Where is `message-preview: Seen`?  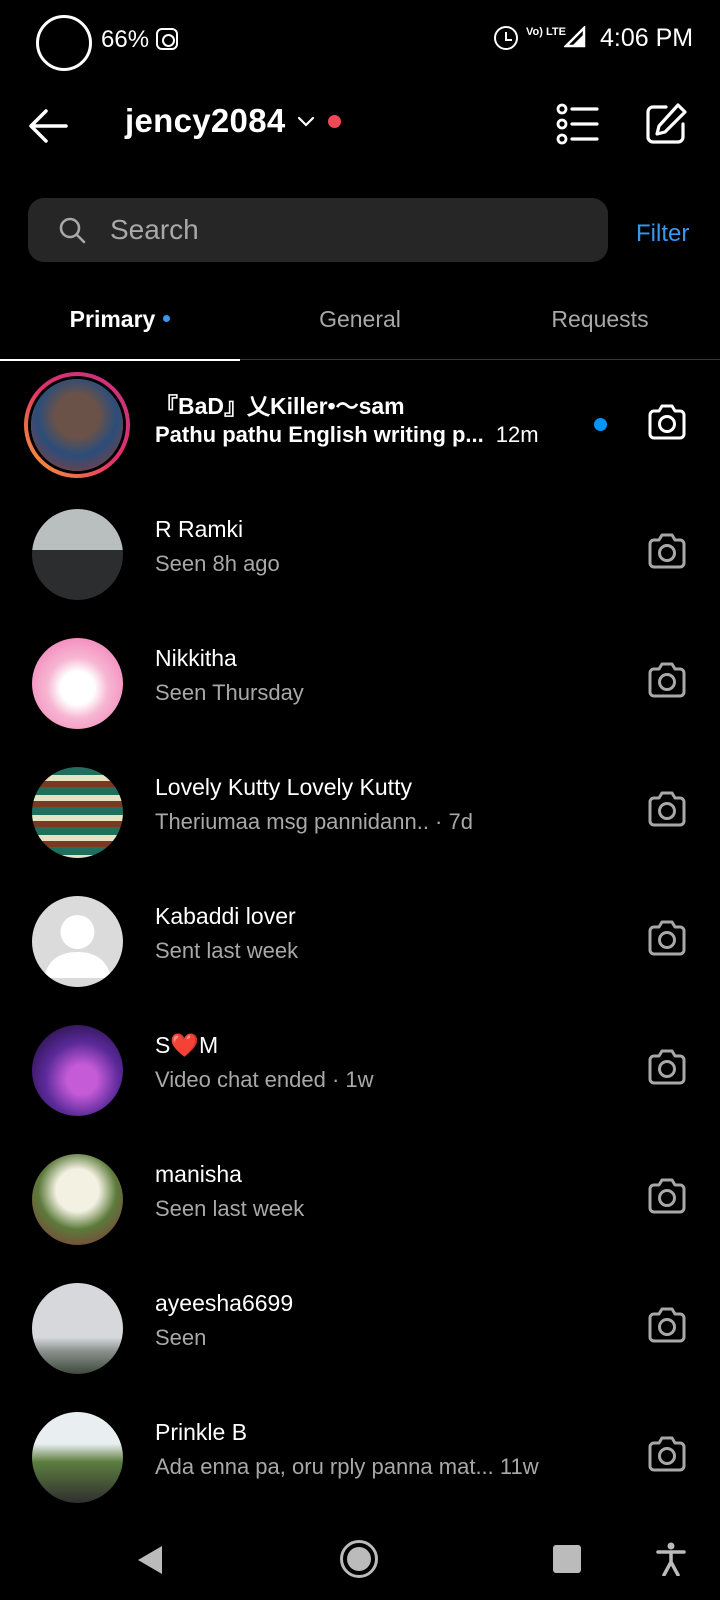
message-preview: Seen is located at coordinates (181, 1337).